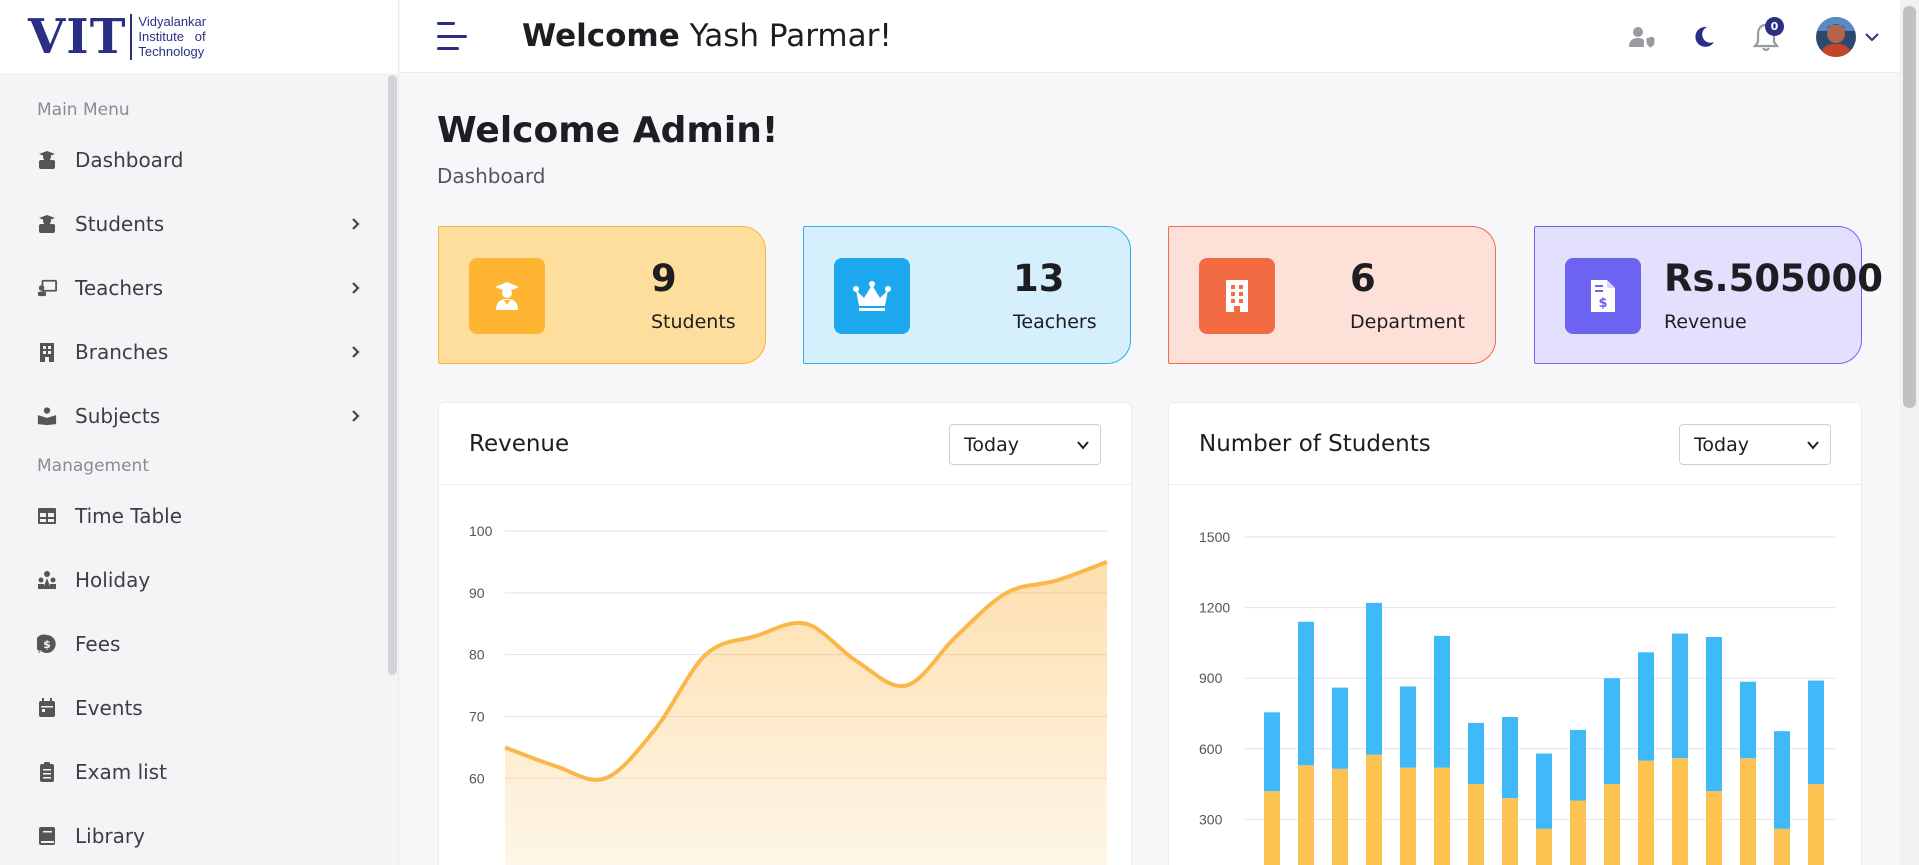  Describe the element at coordinates (1755, 444) in the screenshot. I see `students-period-select: Today` at that location.